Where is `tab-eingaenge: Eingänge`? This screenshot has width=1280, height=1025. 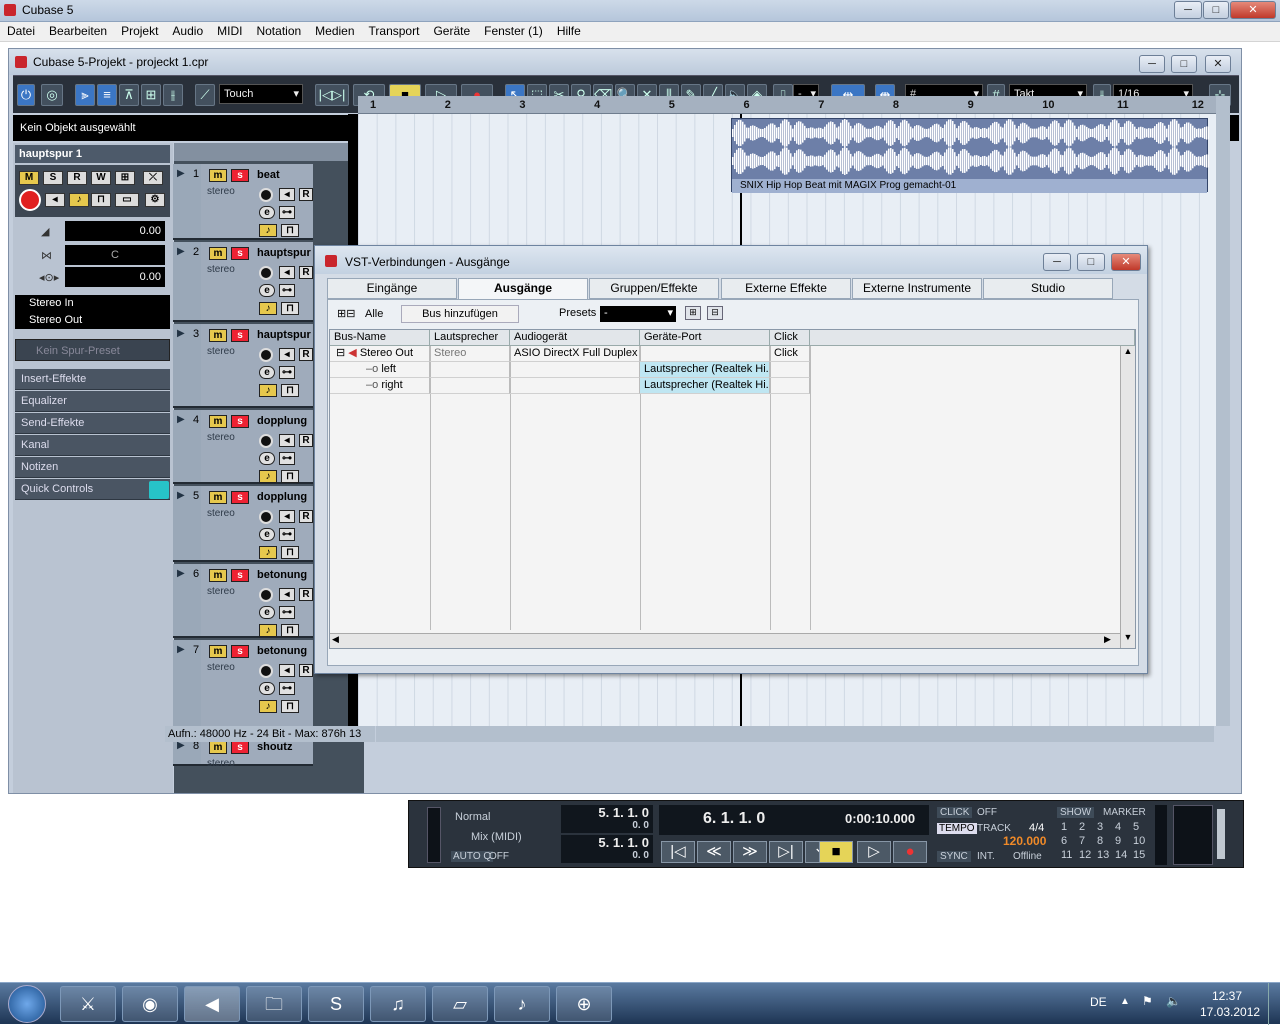 tab-eingaenge: Eingänge is located at coordinates (392, 288).